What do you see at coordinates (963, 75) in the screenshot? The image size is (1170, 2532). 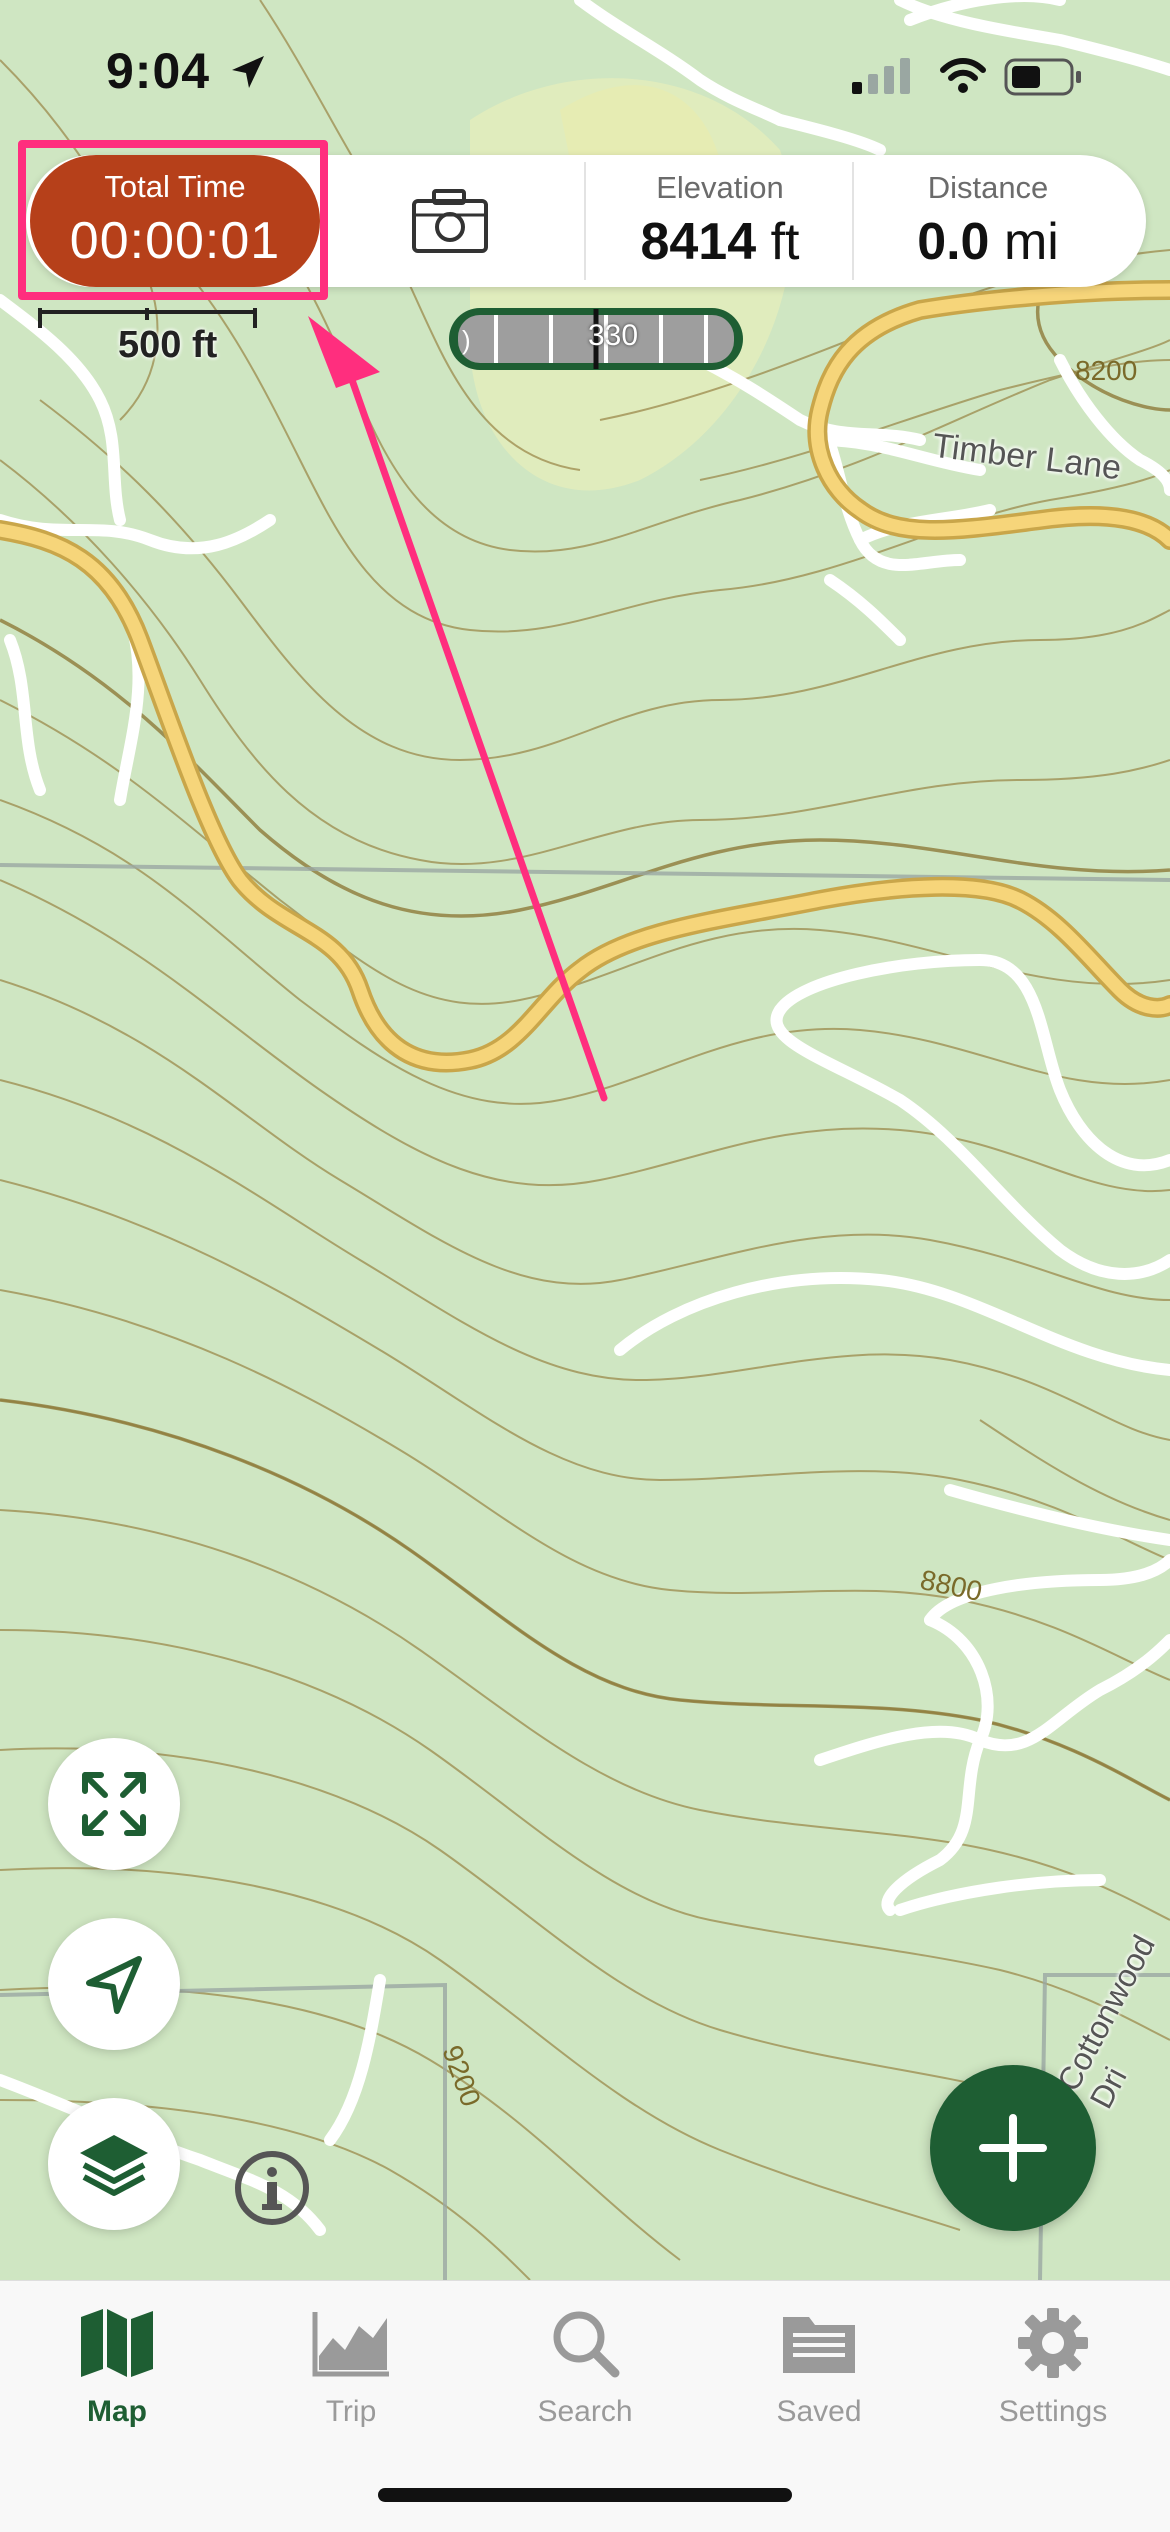 I see `wifi-icon` at bounding box center [963, 75].